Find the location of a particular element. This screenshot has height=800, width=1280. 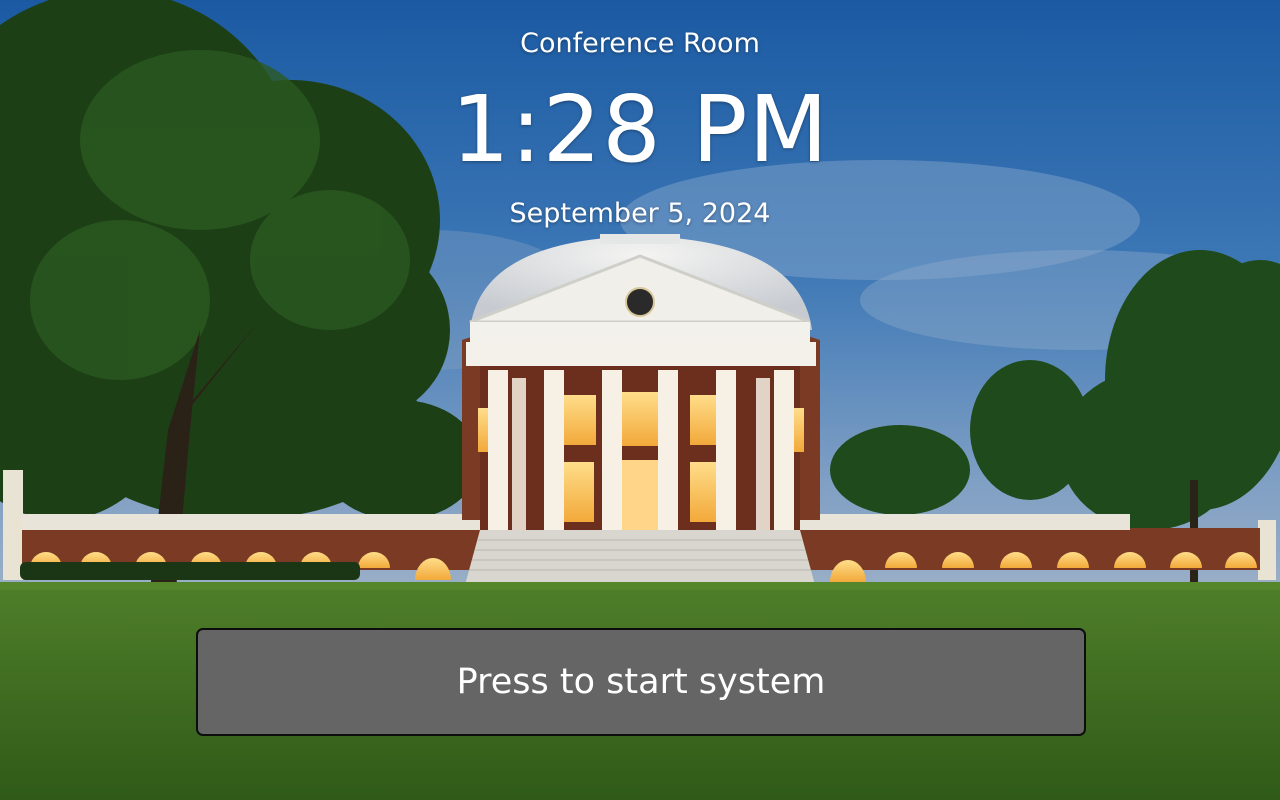

start-system-button: Press to start system is located at coordinates (641, 682).